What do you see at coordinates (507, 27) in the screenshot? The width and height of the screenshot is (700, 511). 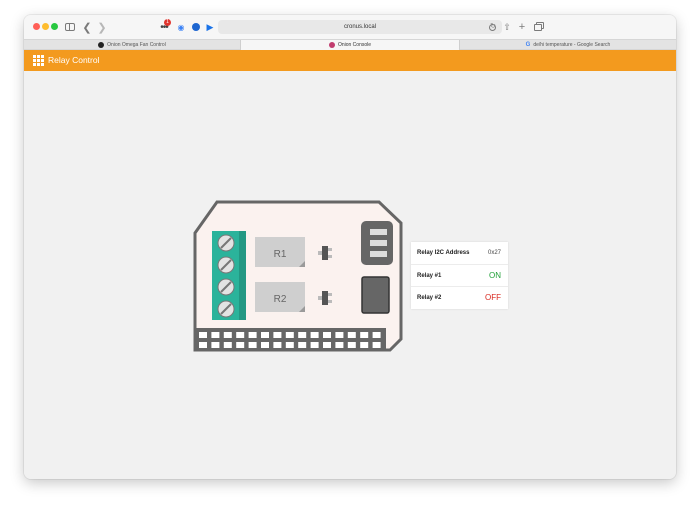 I see `share-icon: ⇧` at bounding box center [507, 27].